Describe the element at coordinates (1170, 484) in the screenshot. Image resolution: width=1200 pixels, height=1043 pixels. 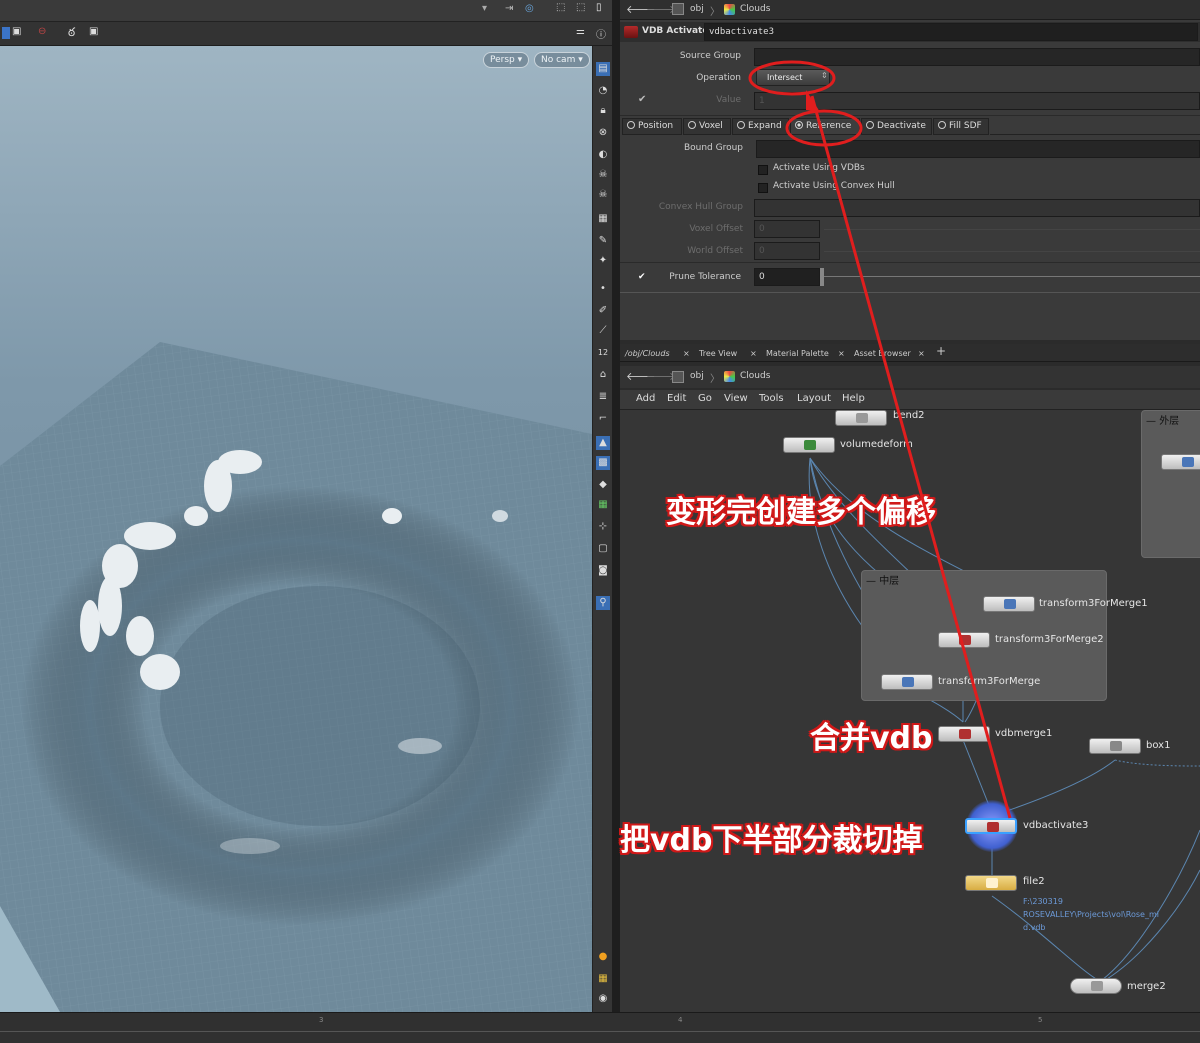
I see `network-box-outer: — 外层` at that location.